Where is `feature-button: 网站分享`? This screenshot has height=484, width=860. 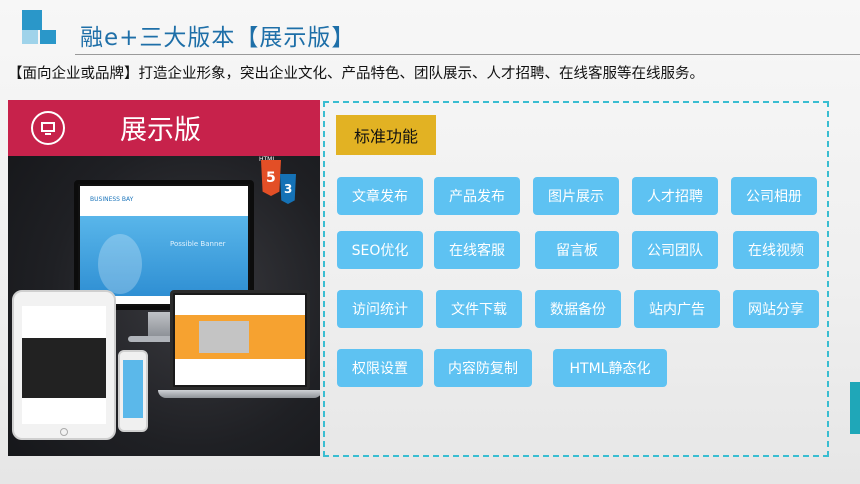
feature-button: 网站分享 is located at coordinates (776, 309).